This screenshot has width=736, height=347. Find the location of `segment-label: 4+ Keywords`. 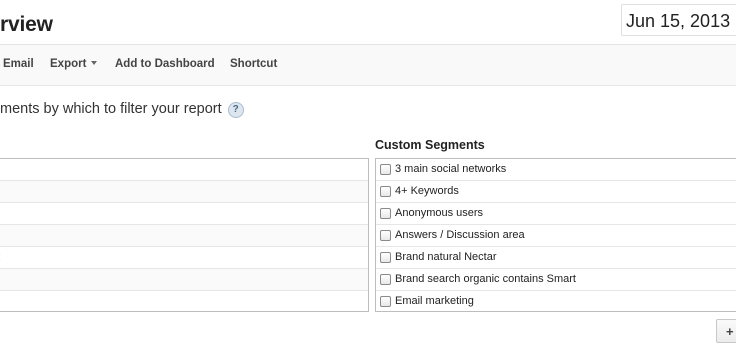

segment-label: 4+ Keywords is located at coordinates (427, 191).